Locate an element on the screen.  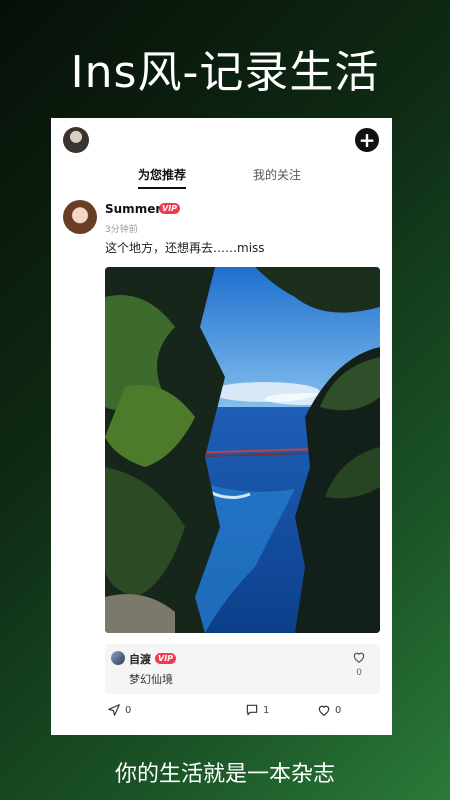
my-avatar is located at coordinates (76, 140).